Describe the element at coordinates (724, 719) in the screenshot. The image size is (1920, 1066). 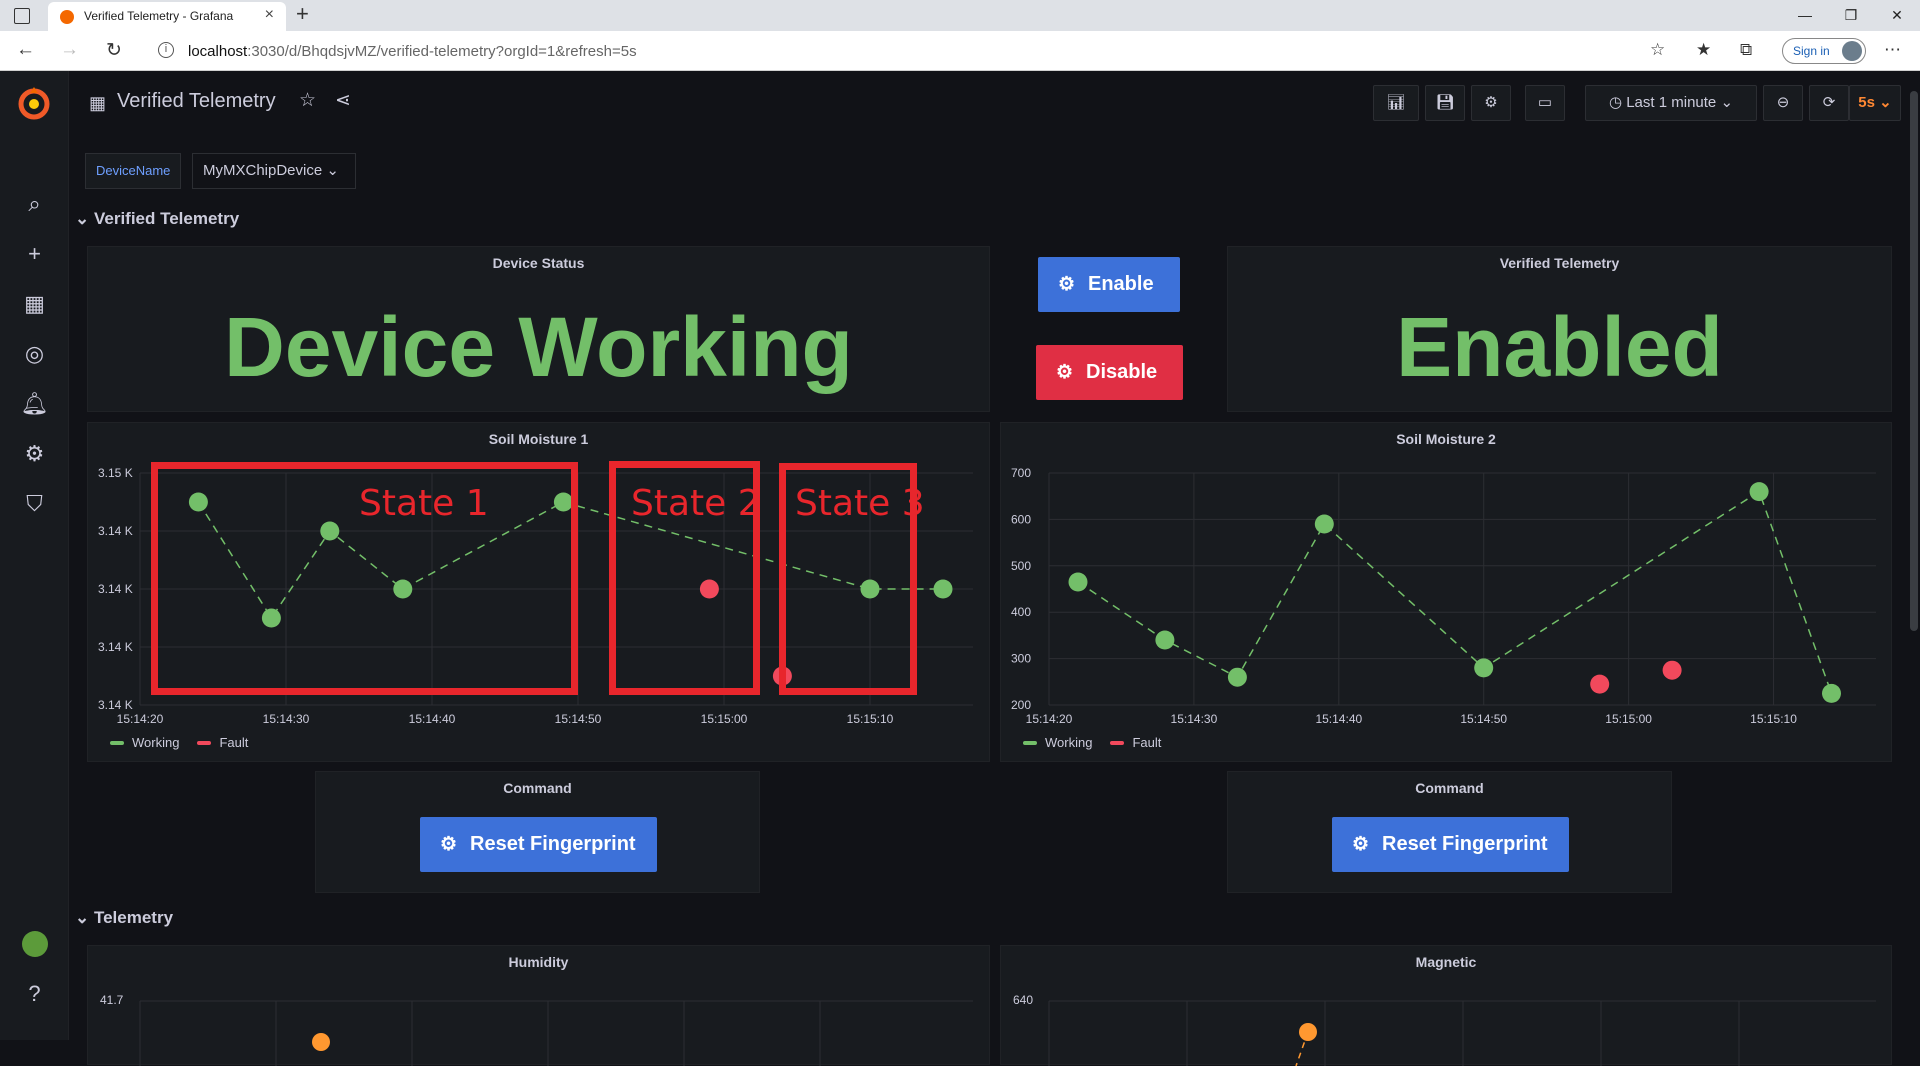
I see `x-tick-label: 15:15:00` at that location.